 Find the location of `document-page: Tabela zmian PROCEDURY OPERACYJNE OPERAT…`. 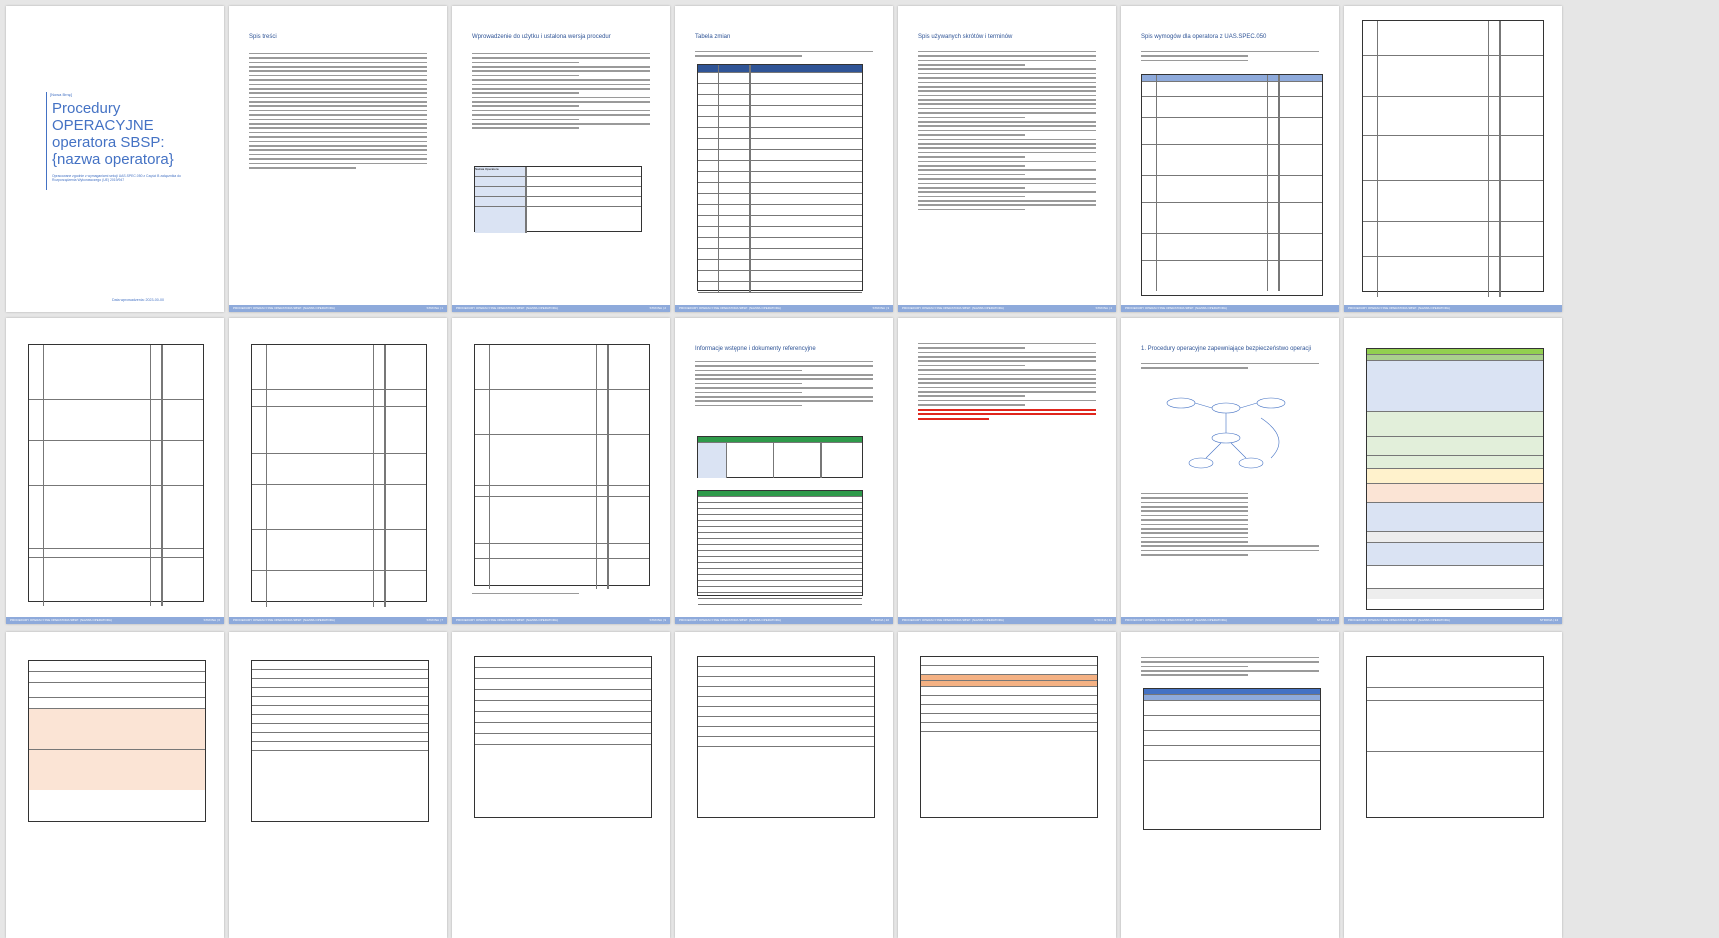

document-page: Tabela zmian PROCEDURY OPERACYJNE OPERAT… is located at coordinates (784, 159).